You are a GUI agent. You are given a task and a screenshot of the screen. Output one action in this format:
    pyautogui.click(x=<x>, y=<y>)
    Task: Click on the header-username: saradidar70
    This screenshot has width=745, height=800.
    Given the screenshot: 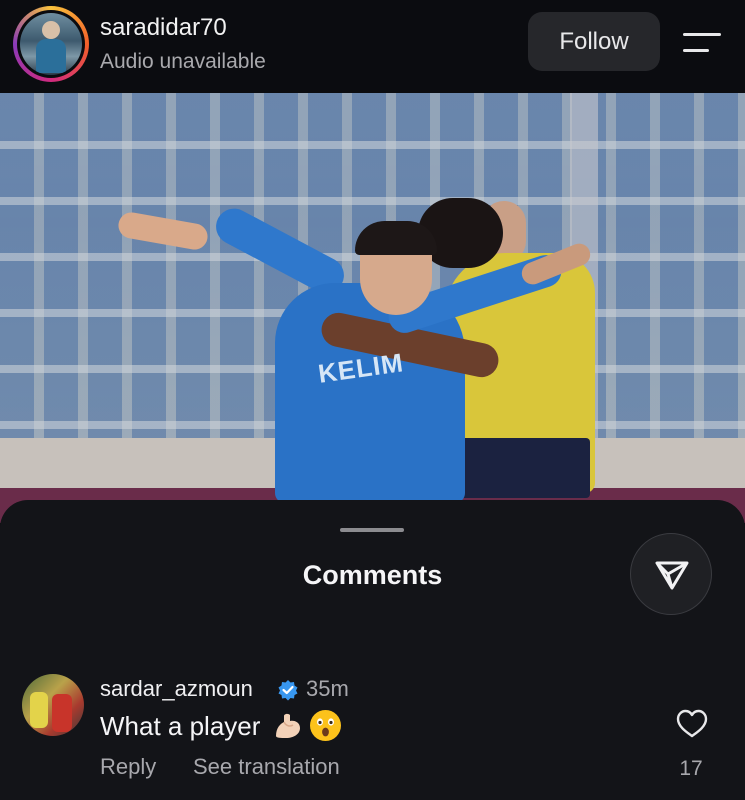 What is the action you would take?
    pyautogui.click(x=163, y=28)
    